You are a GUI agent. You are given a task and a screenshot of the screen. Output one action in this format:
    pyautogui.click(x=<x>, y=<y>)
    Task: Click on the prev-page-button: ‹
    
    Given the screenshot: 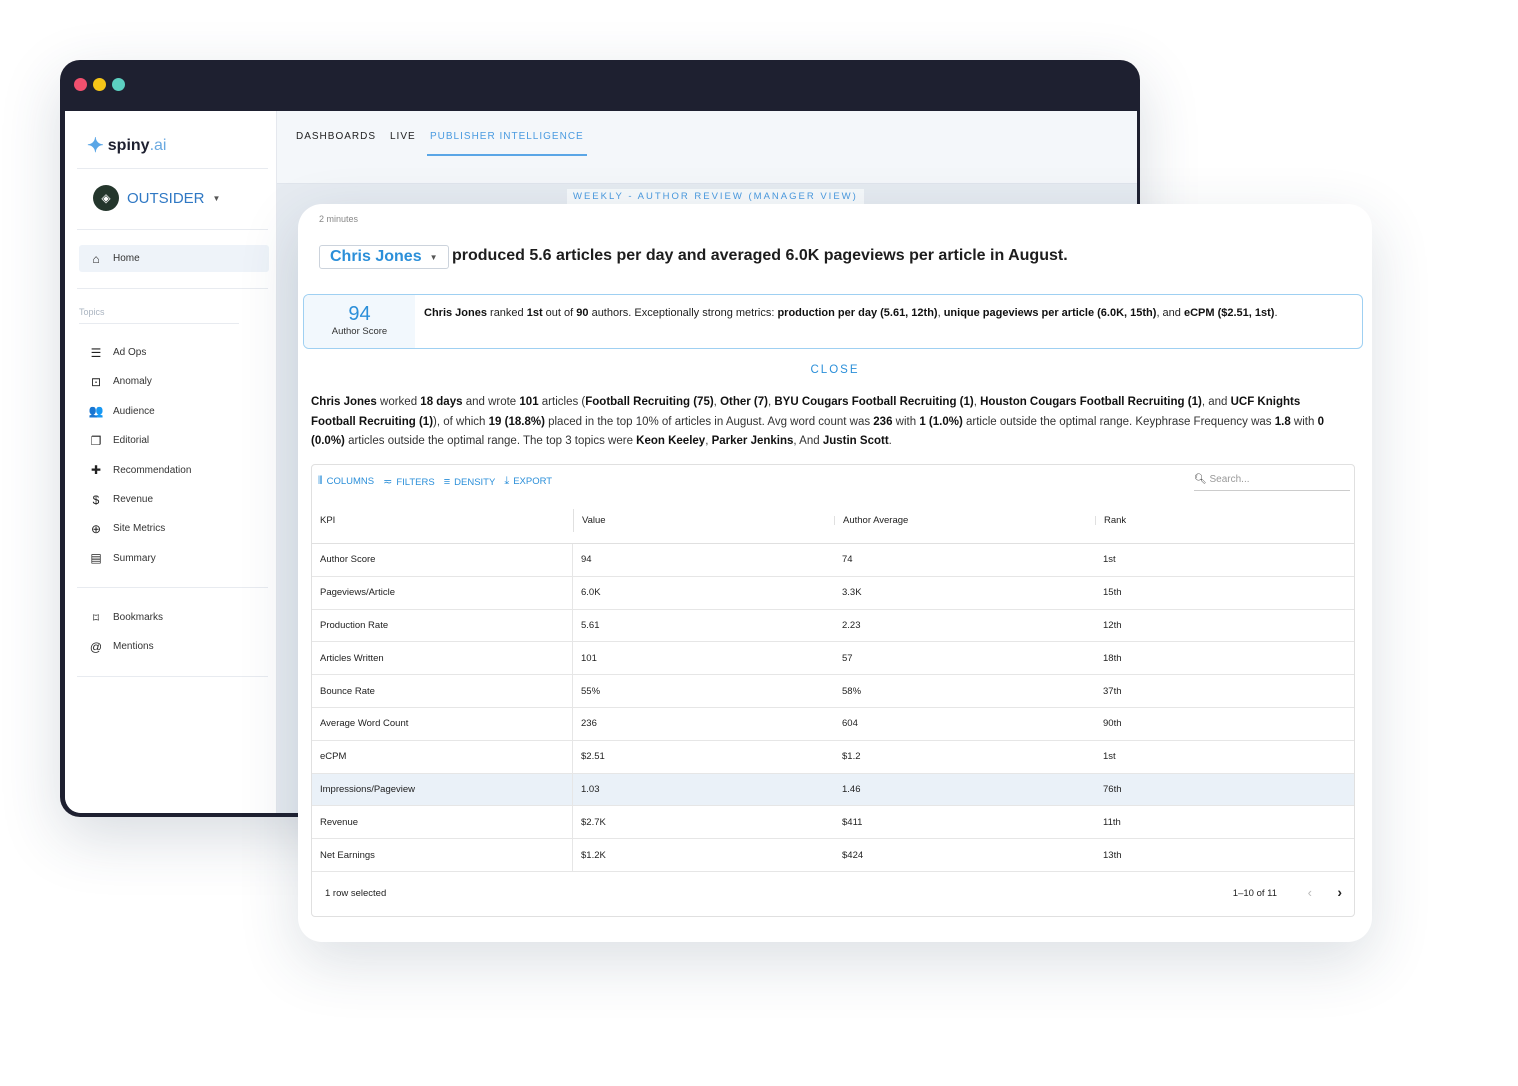 What is the action you would take?
    pyautogui.click(x=1310, y=892)
    